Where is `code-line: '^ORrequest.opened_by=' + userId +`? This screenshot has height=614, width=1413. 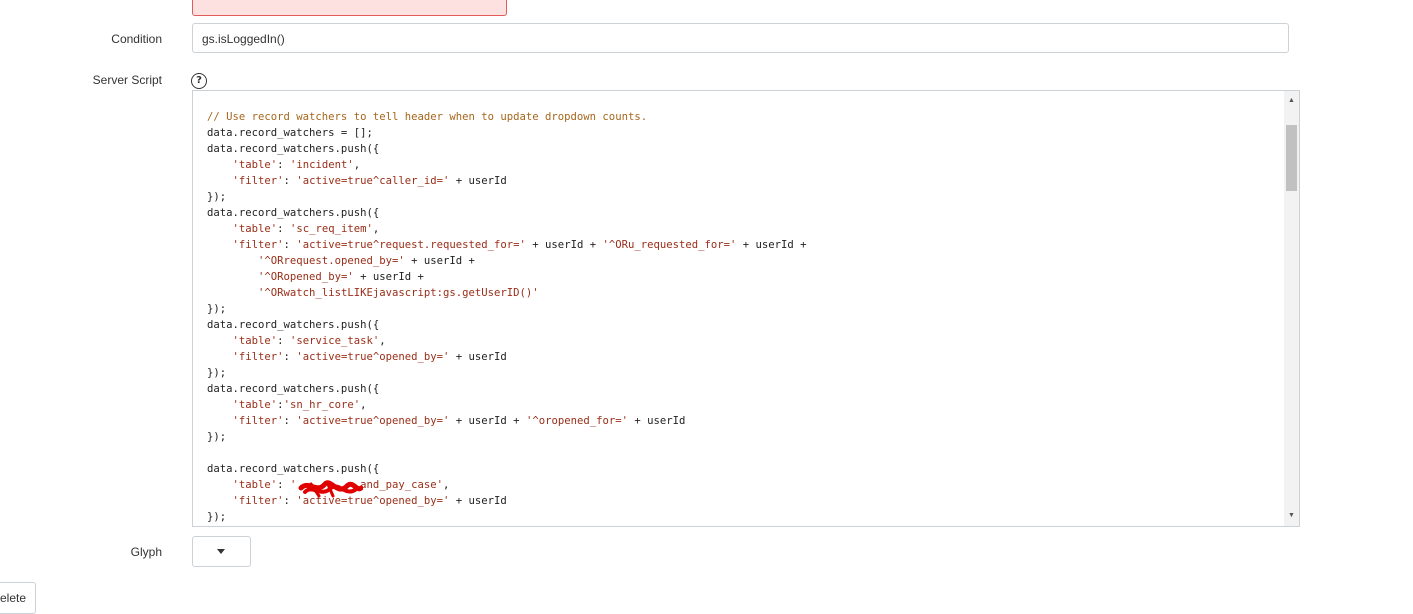
code-line: '^ORrequest.opened_by=' + userId + is located at coordinates (507, 261).